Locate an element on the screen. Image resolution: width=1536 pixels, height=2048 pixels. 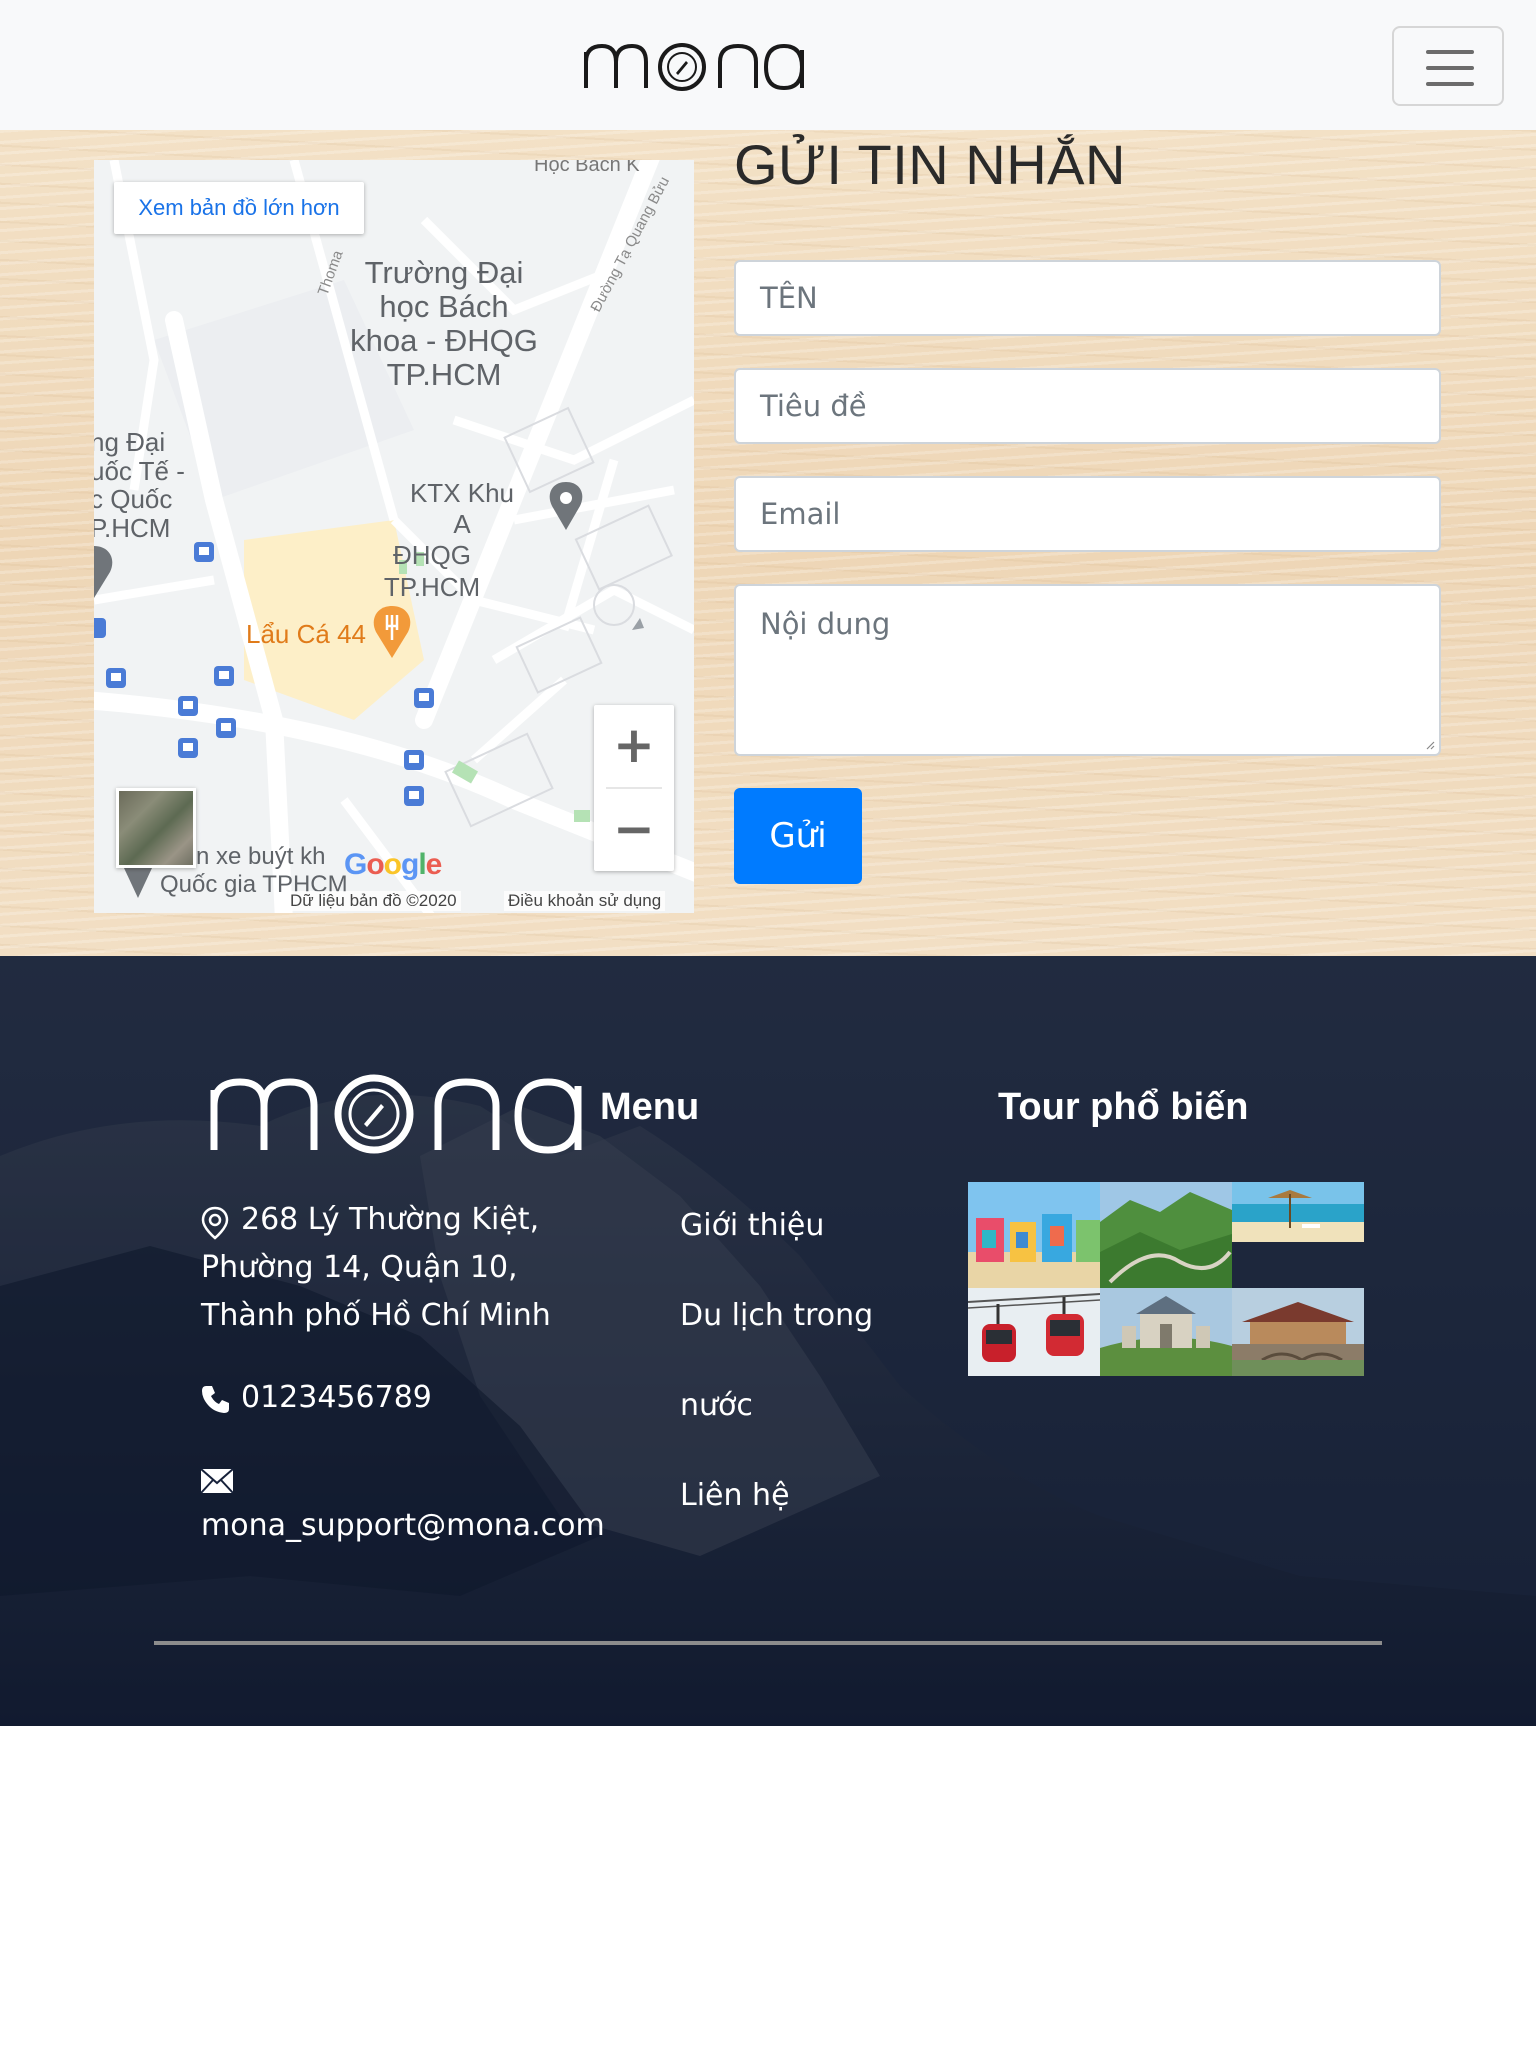
email-address: mona_support@mona.com is located at coordinates (403, 1526).